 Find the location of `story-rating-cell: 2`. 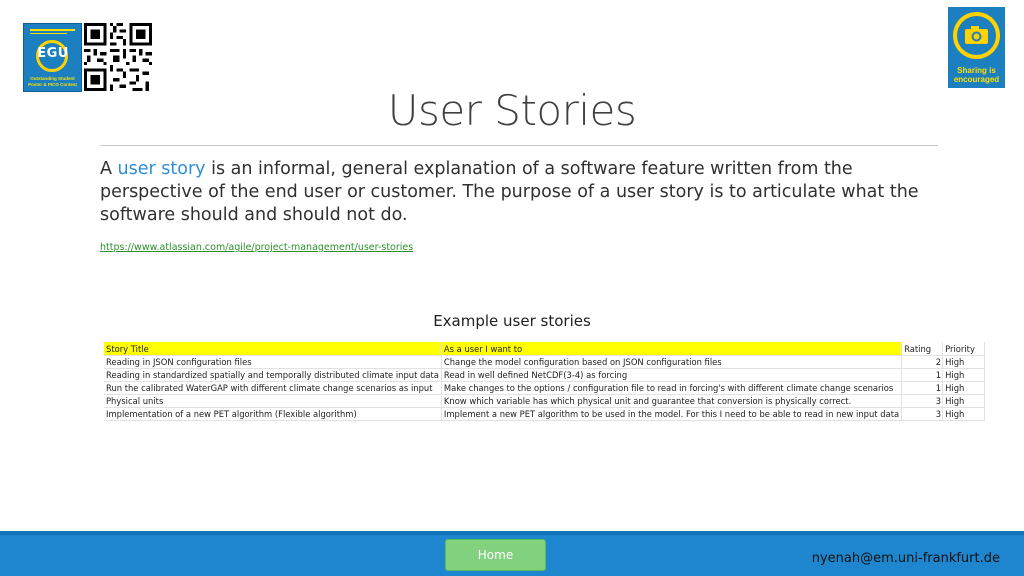

story-rating-cell: 2 is located at coordinates (922, 362).